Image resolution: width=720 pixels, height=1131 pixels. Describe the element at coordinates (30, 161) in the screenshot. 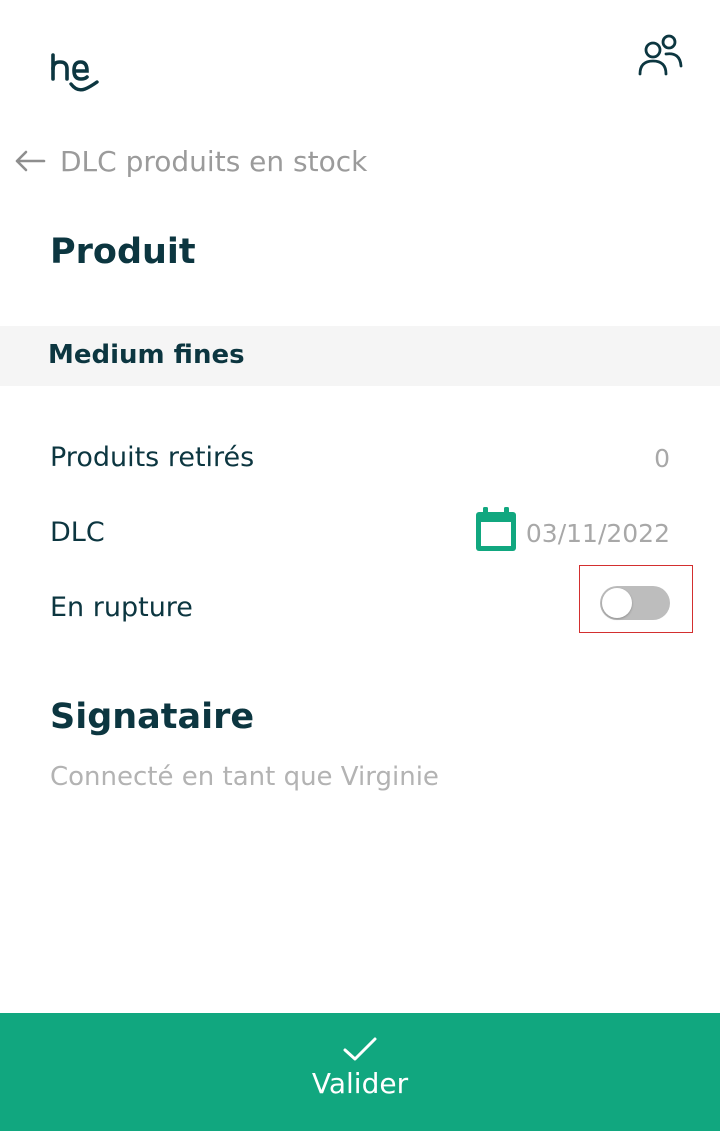

I see `arrow-left-icon` at that location.